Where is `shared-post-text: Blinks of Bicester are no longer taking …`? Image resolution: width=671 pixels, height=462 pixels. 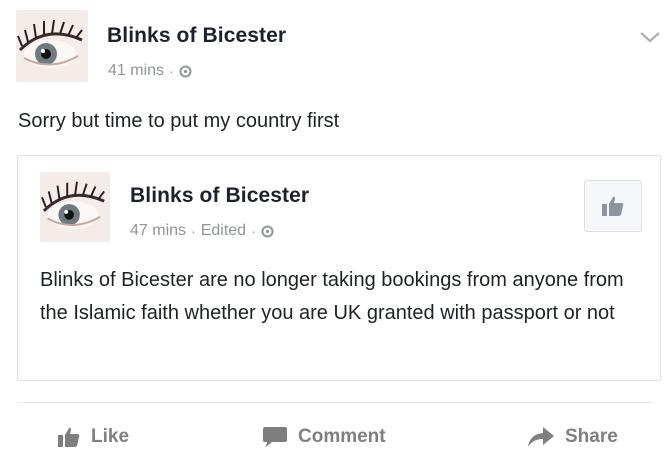 shared-post-text: Blinks of Bicester are no longer taking … is located at coordinates (332, 296).